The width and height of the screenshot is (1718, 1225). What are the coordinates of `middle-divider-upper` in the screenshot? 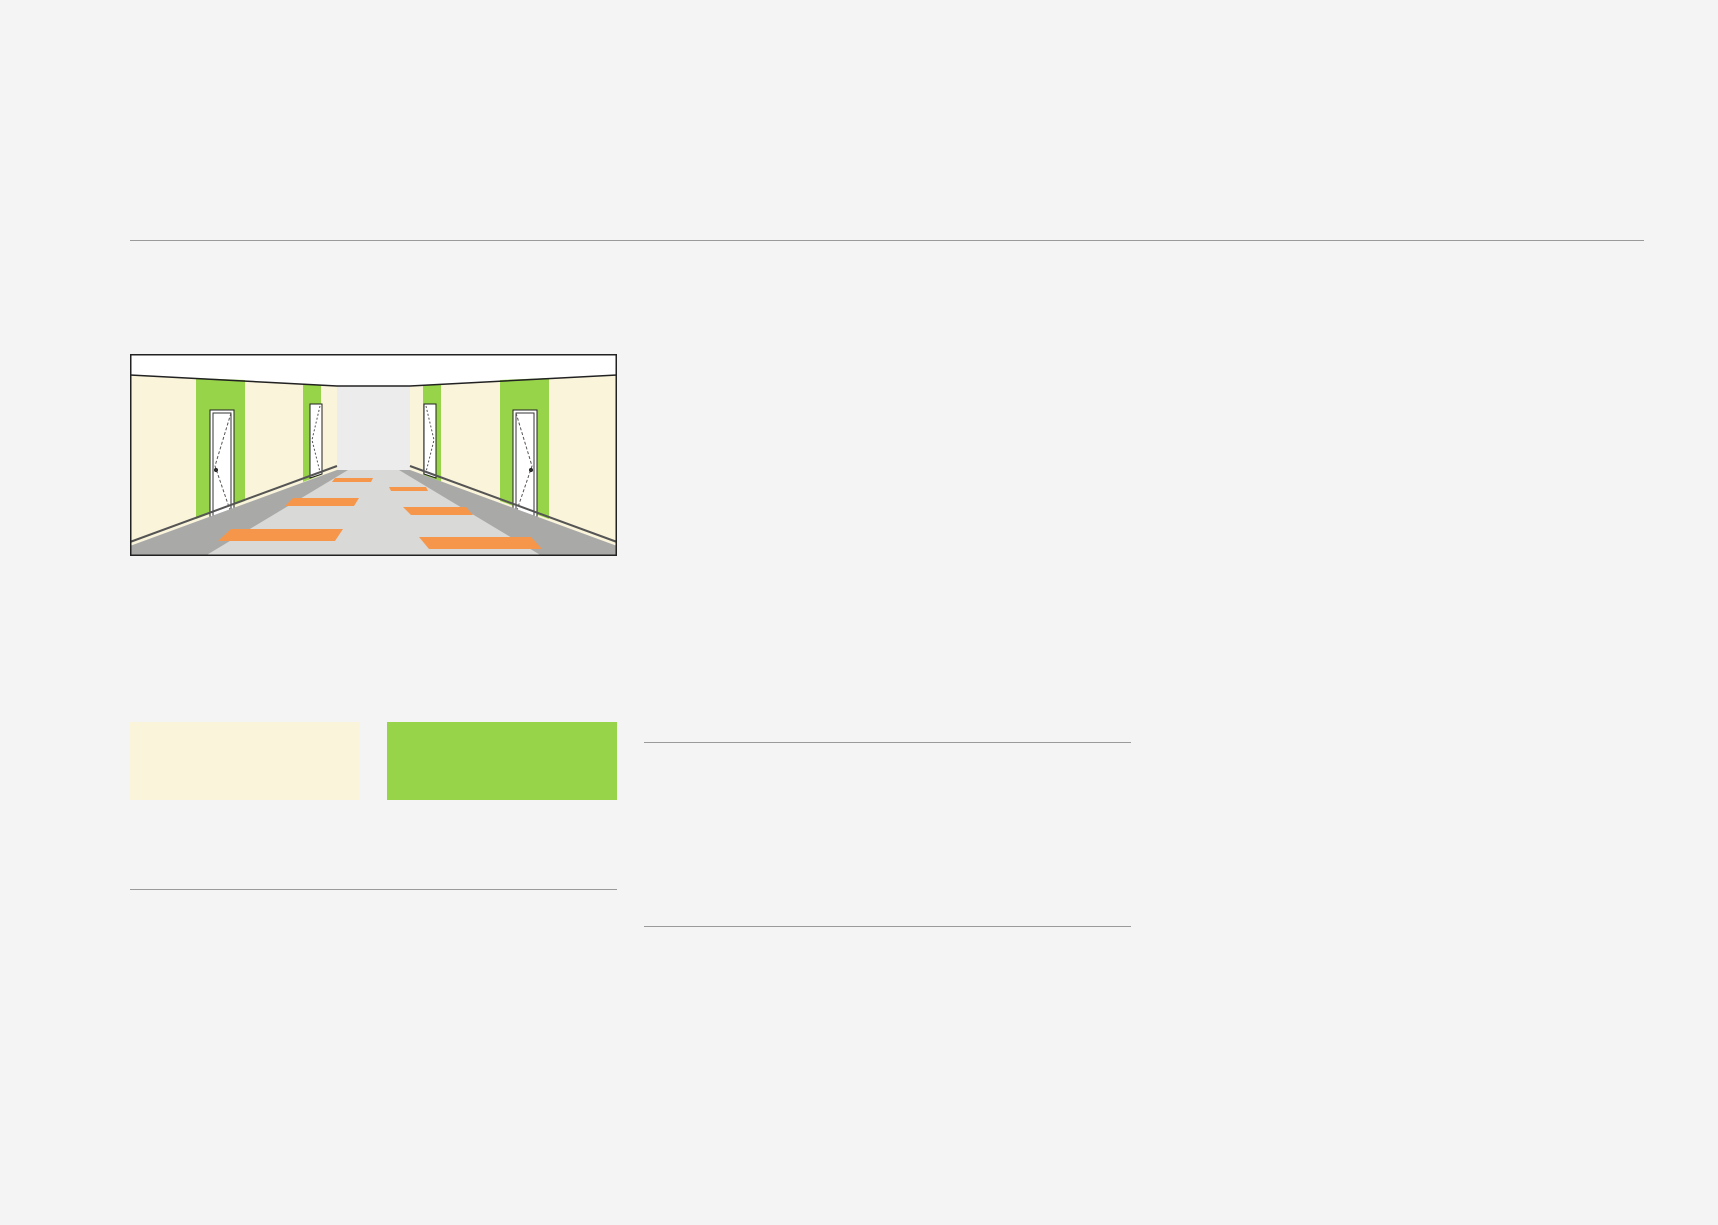 It's located at (887, 742).